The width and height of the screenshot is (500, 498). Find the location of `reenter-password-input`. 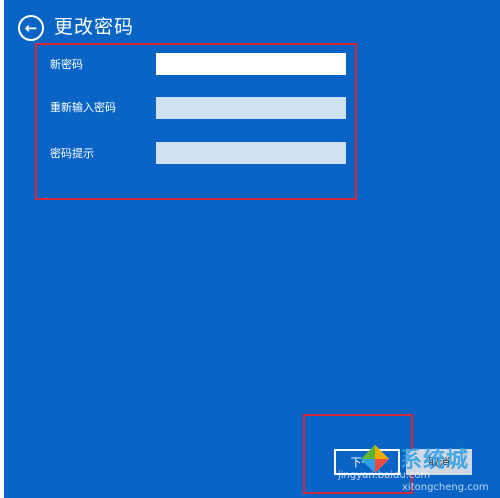

reenter-password-input is located at coordinates (251, 108).